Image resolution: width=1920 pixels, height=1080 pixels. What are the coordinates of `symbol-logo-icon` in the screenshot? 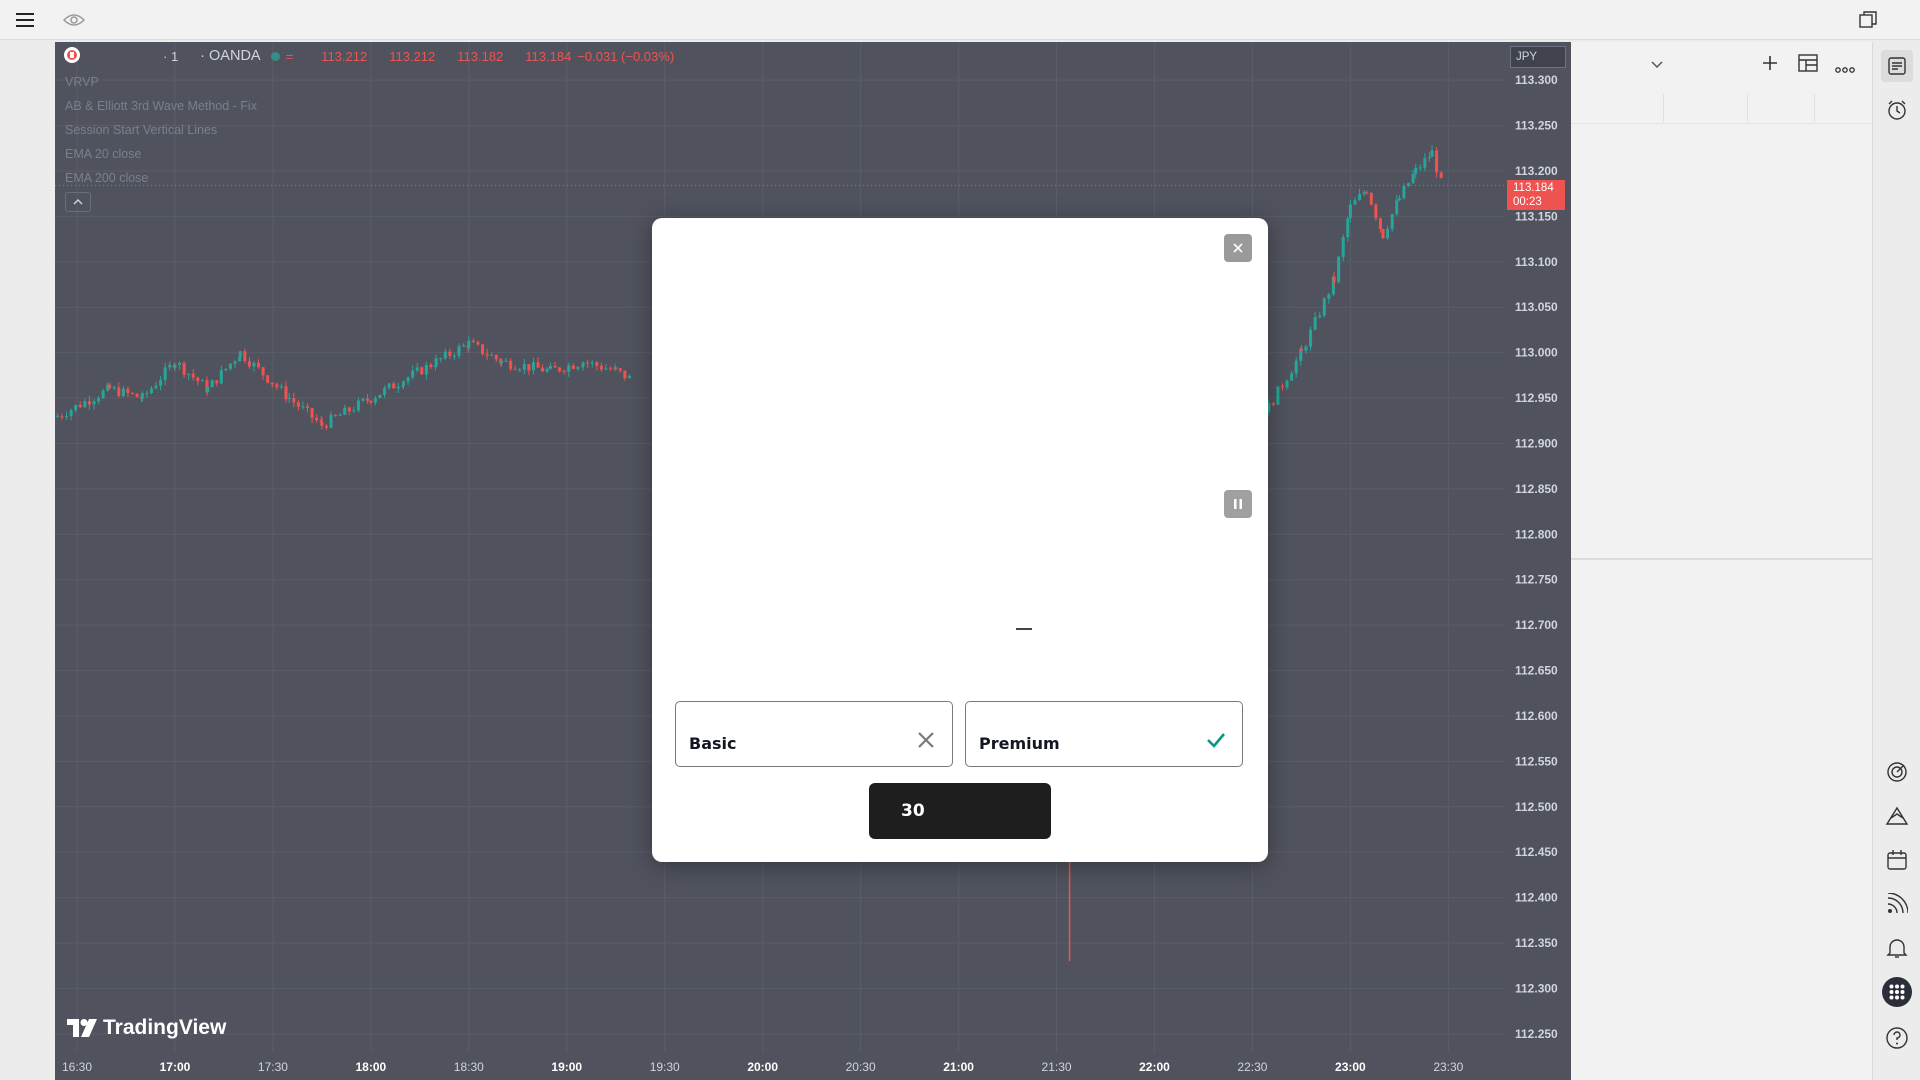 It's located at (72, 56).